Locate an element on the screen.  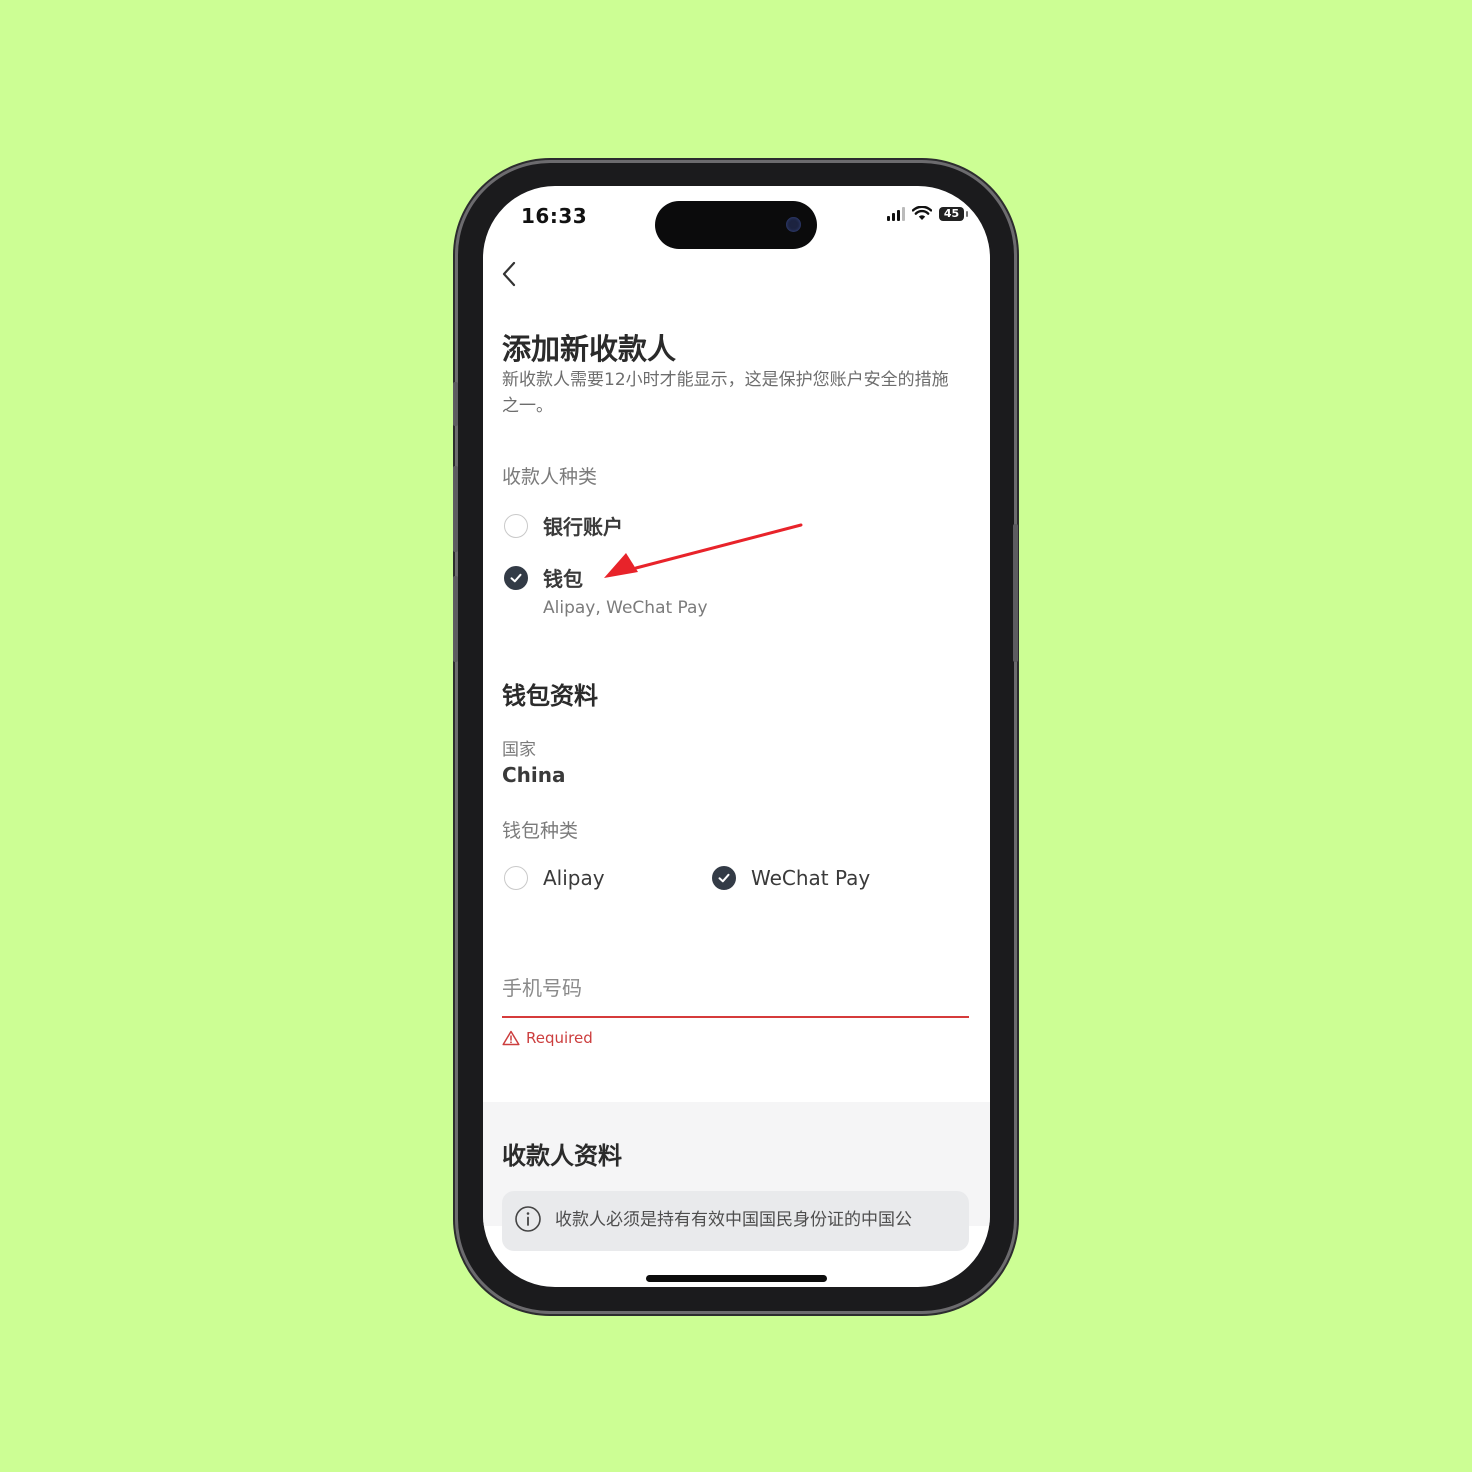
notice-text: 收款人必须是持有有效中国国民身份证的中国公 is located at coordinates (733, 1220).